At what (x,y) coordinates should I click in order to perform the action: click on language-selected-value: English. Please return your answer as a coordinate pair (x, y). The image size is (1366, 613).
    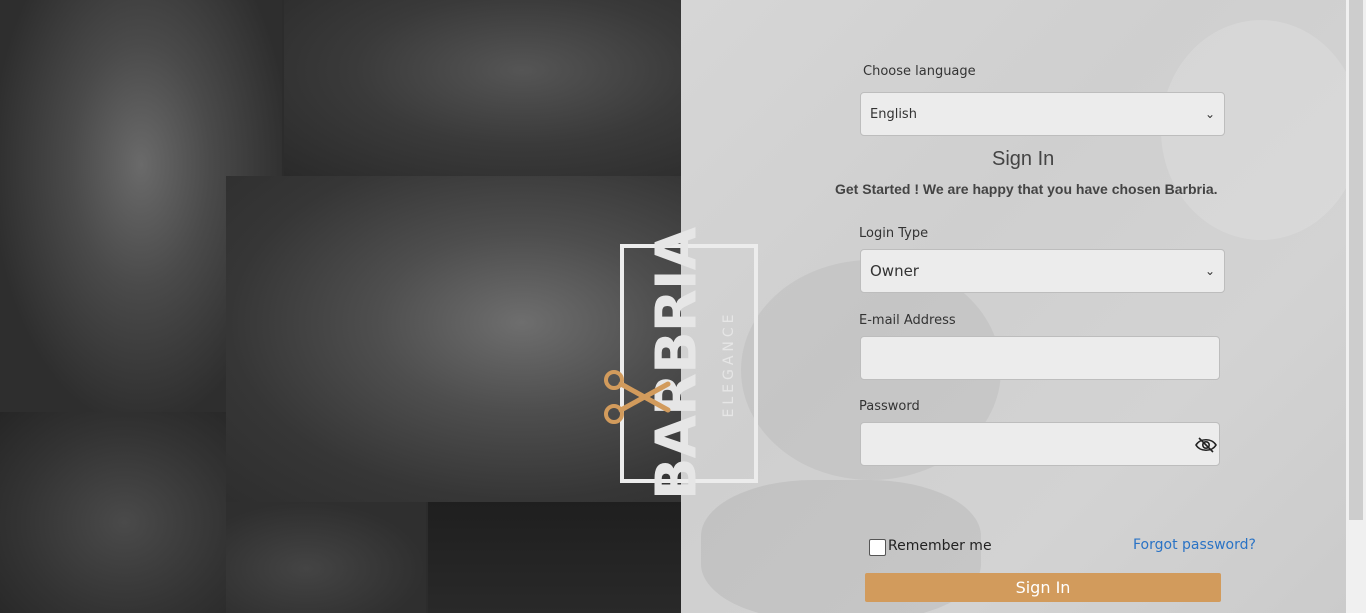
    Looking at the image, I should click on (893, 114).